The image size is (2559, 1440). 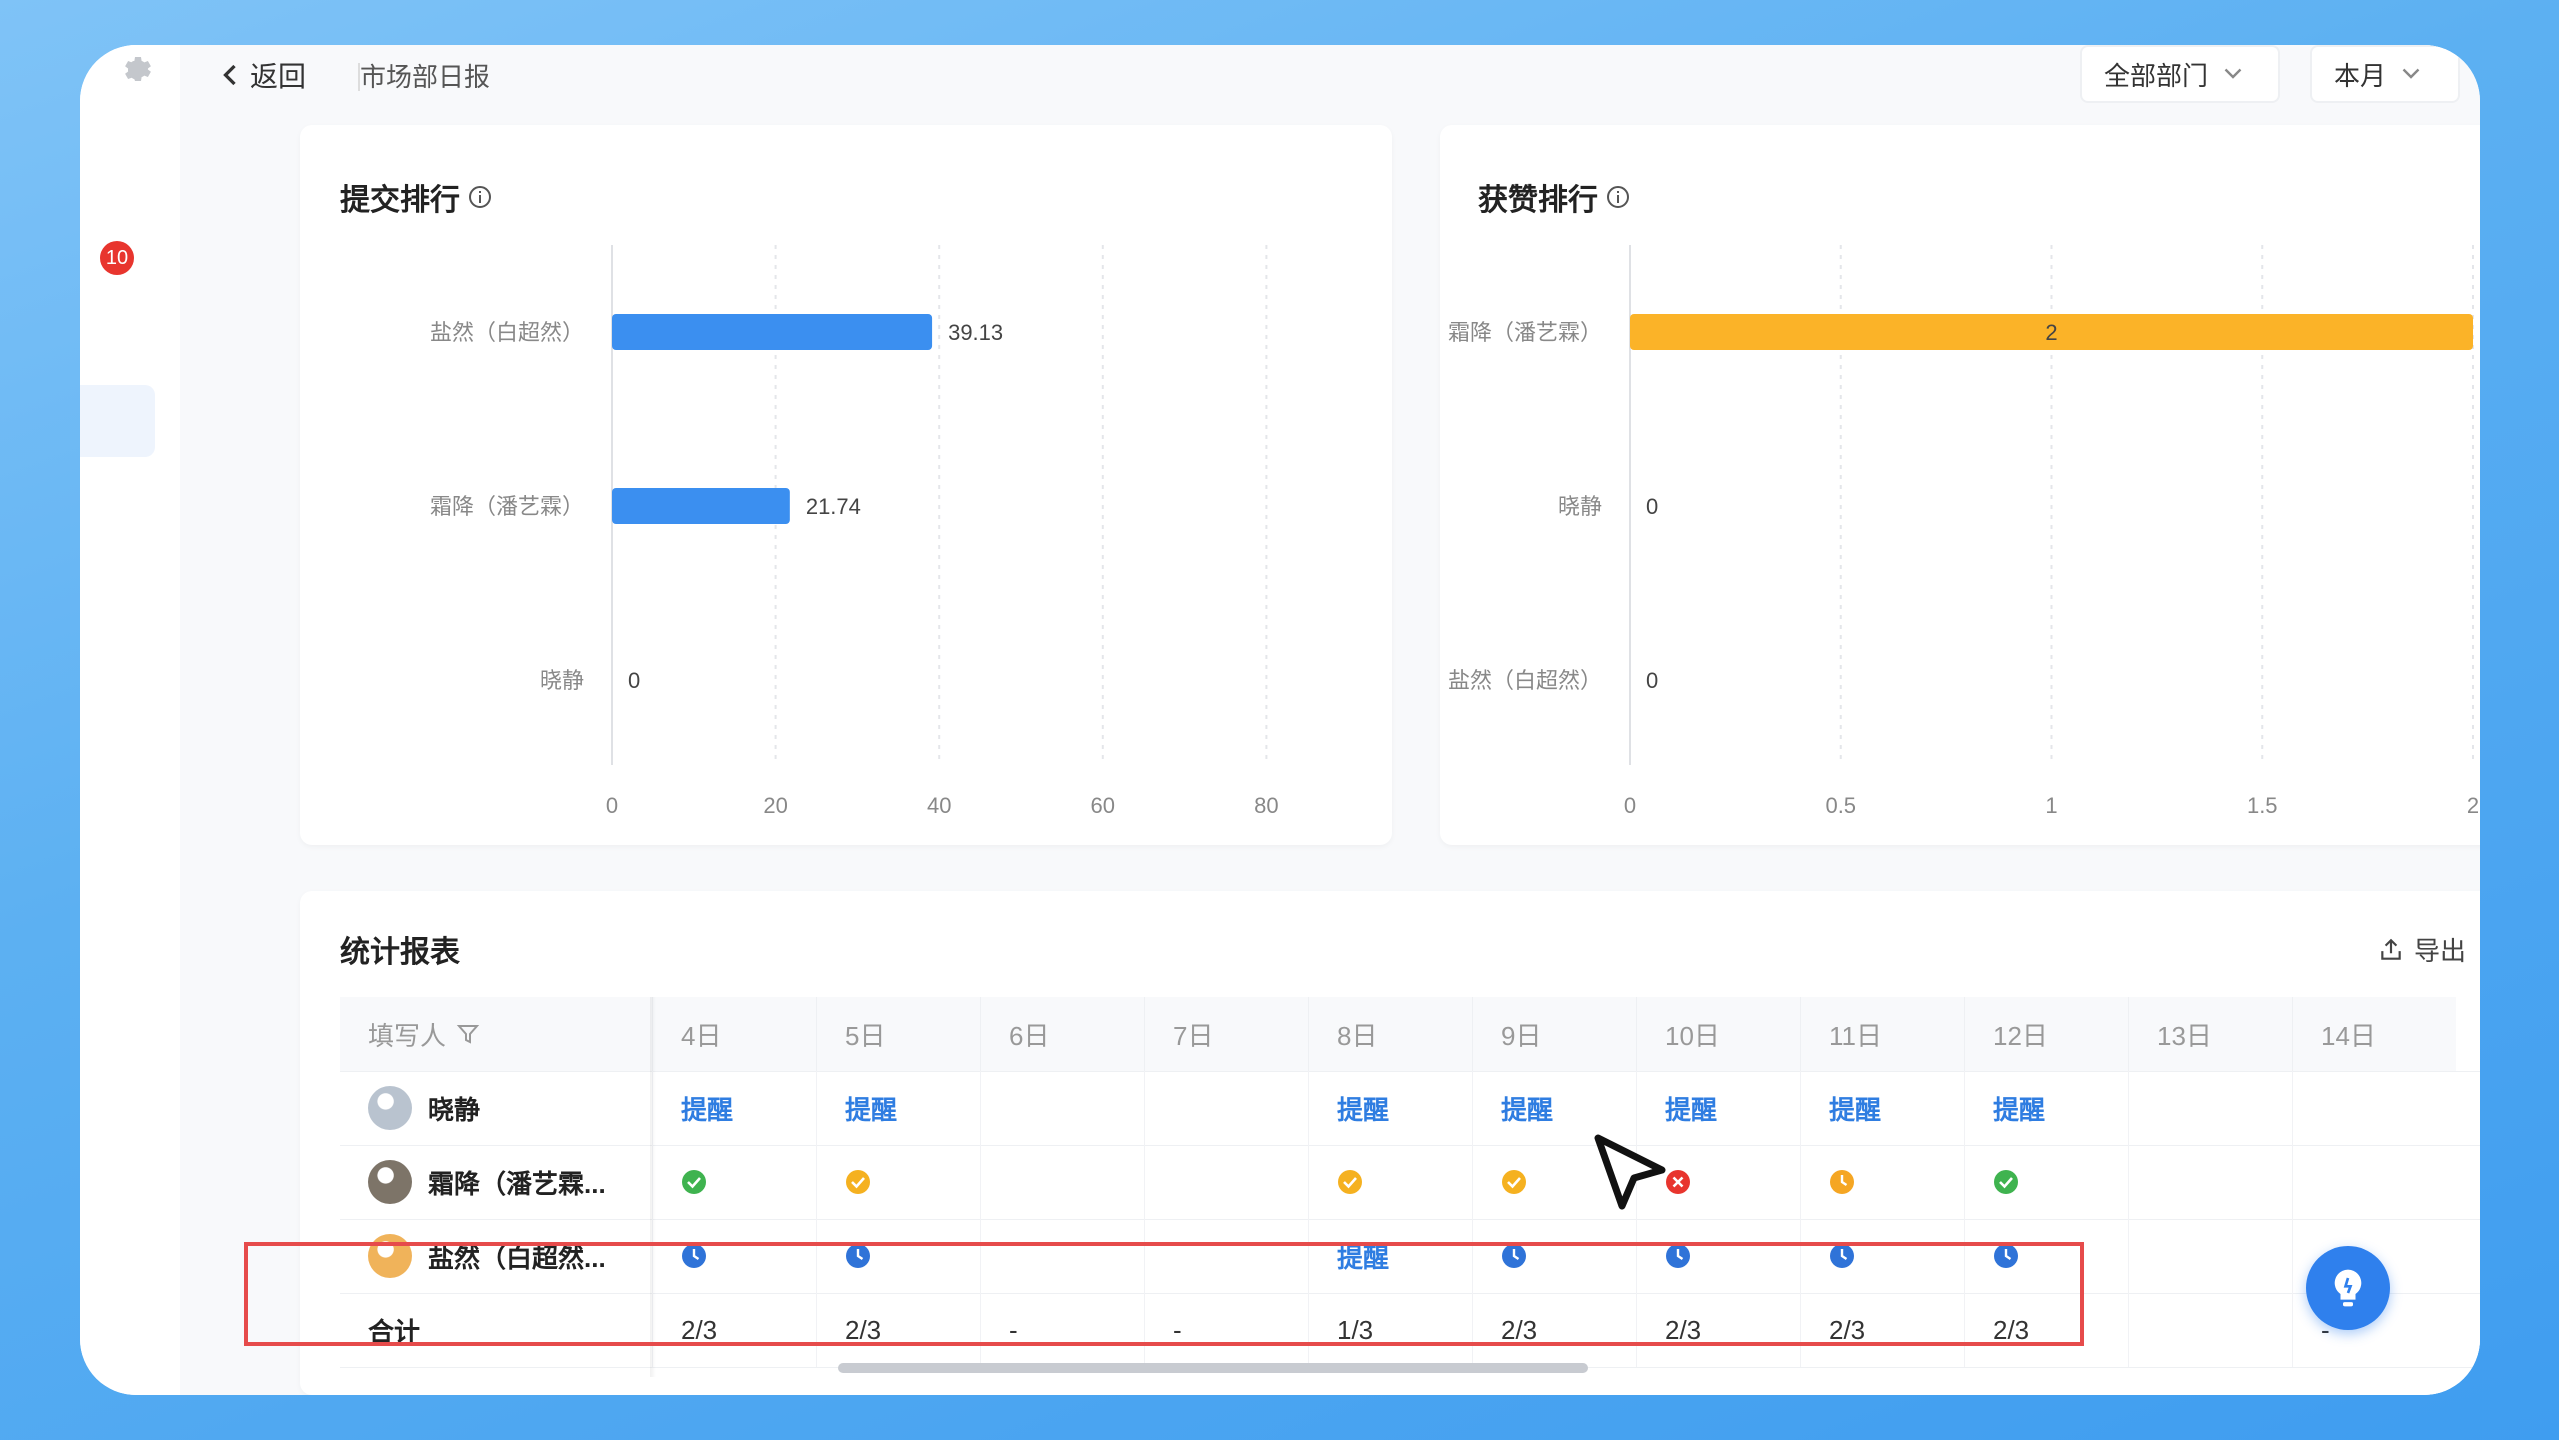 What do you see at coordinates (425, 77) in the screenshot?
I see `breadcrumb: 市场部日报` at bounding box center [425, 77].